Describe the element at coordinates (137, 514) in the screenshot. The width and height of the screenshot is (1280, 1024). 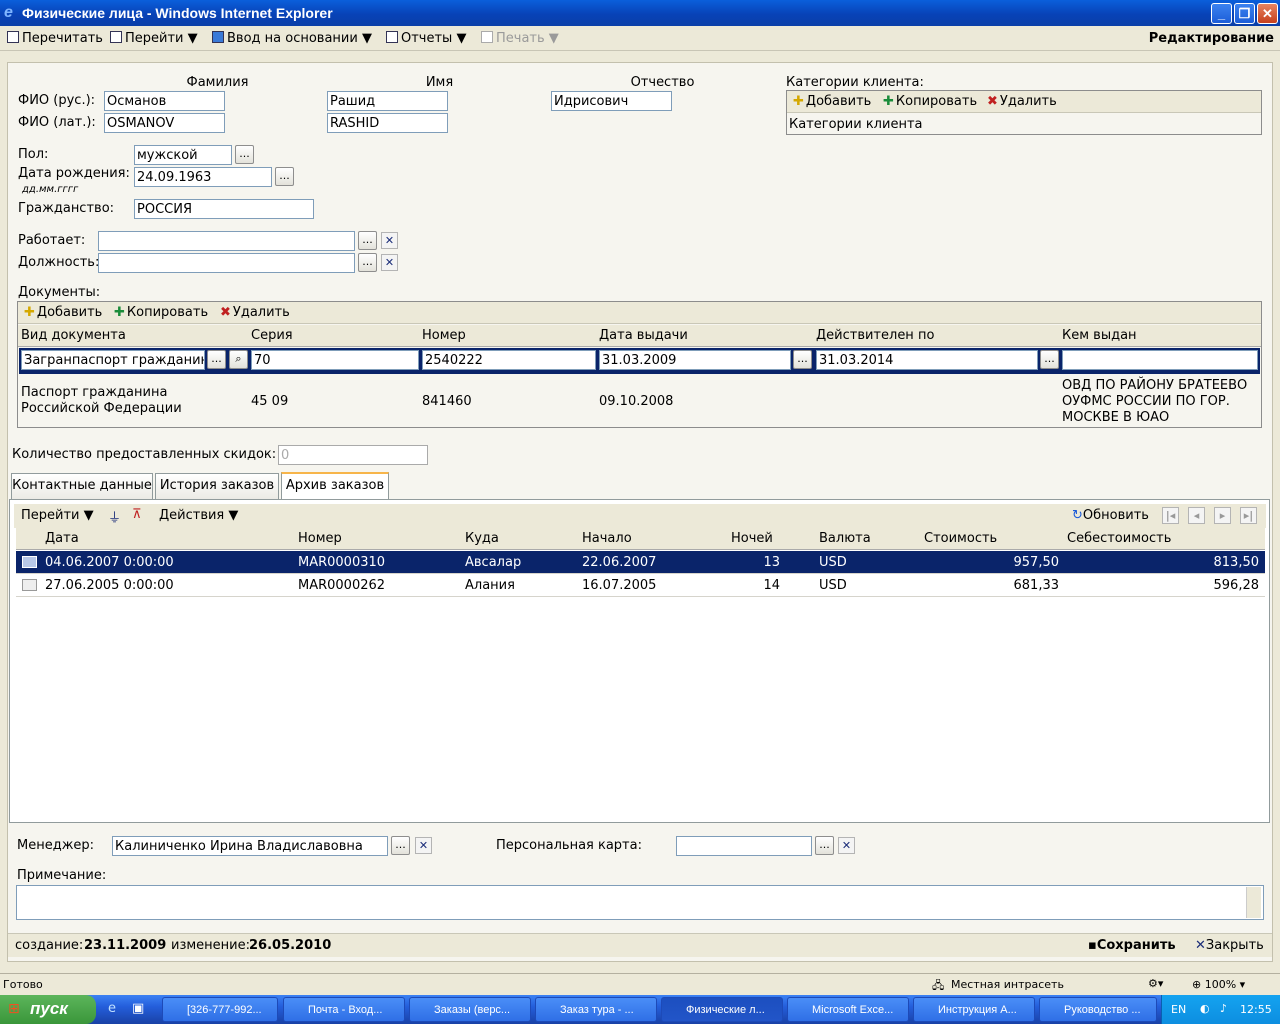
I see `clear-filter-icon: ⊼` at that location.